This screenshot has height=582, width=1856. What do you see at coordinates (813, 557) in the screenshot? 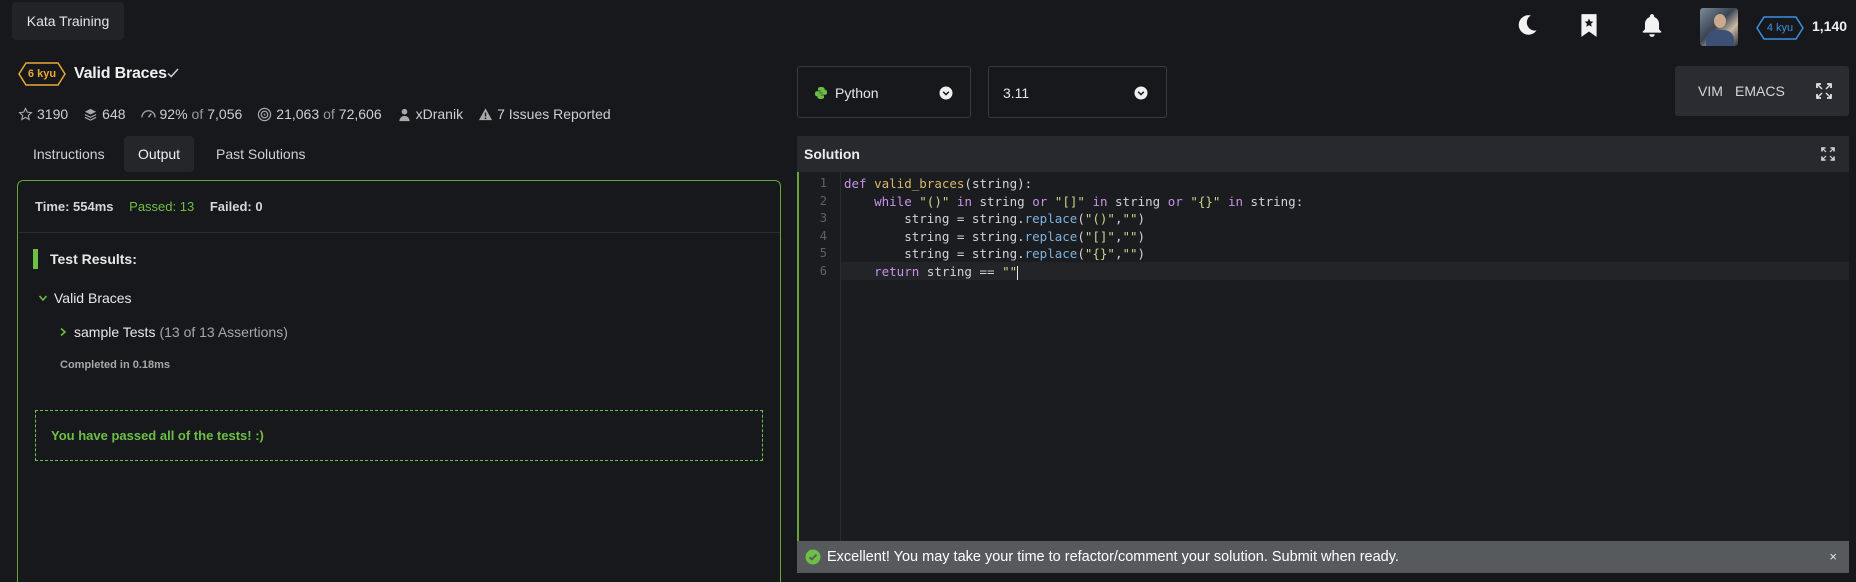
I see `check-circle-icon` at bounding box center [813, 557].